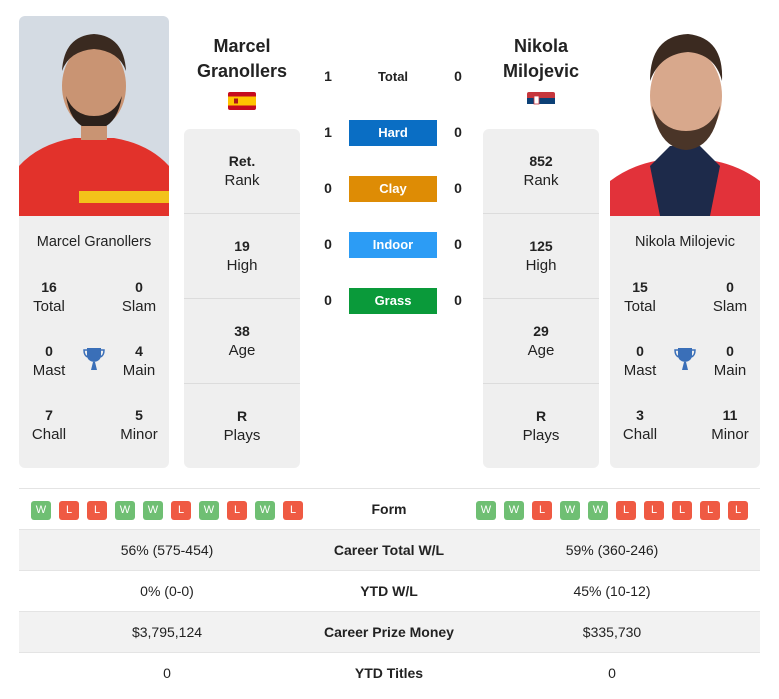 The width and height of the screenshot is (779, 699). Describe the element at coordinates (541, 425) in the screenshot. I see `player2-plays: R Plays` at that location.